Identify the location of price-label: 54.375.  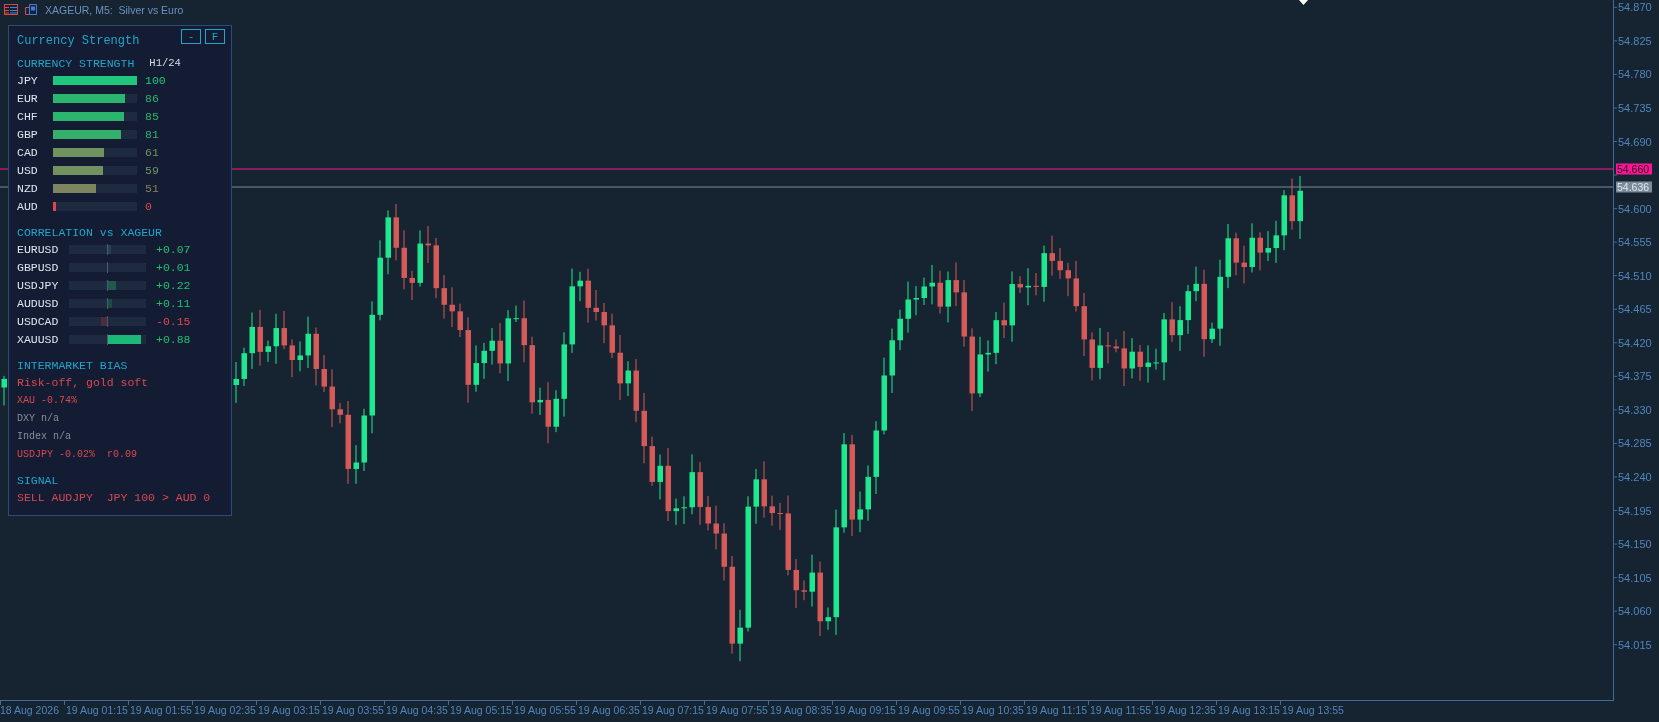
(1635, 376).